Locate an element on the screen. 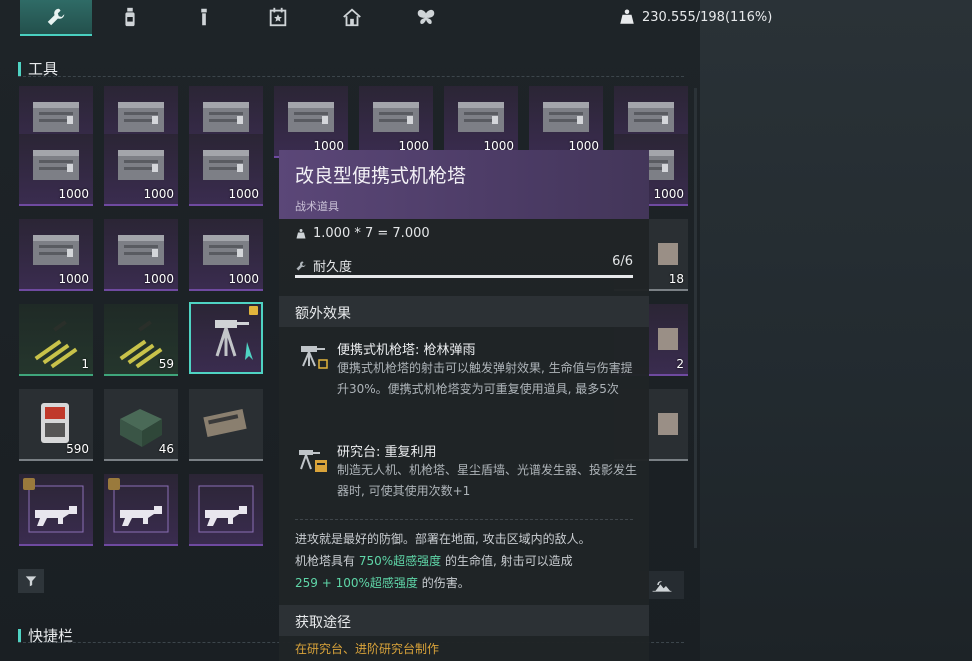 The height and width of the screenshot is (661, 972). tooltip-header: 改良型便携式机枪塔 战术道具 is located at coordinates (464, 184).